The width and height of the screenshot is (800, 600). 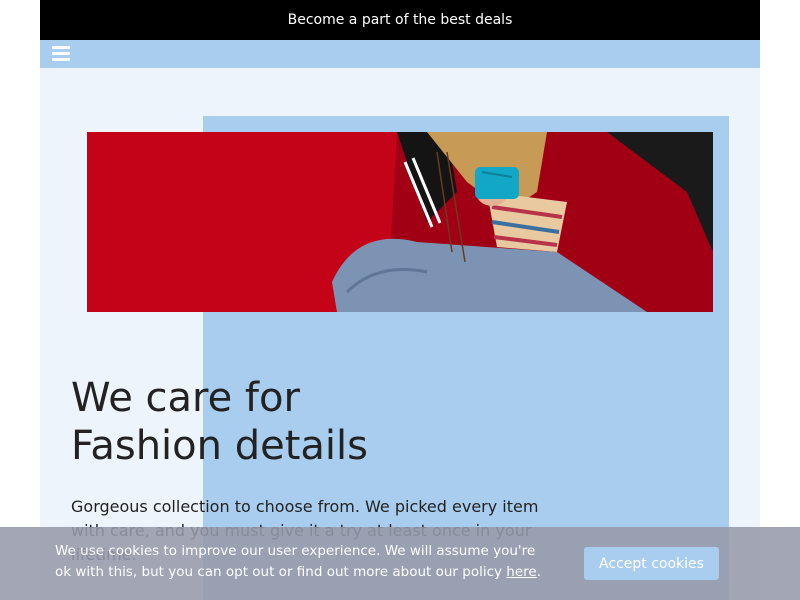 I want to click on hamburger-menu-icon, so click(x=61, y=54).